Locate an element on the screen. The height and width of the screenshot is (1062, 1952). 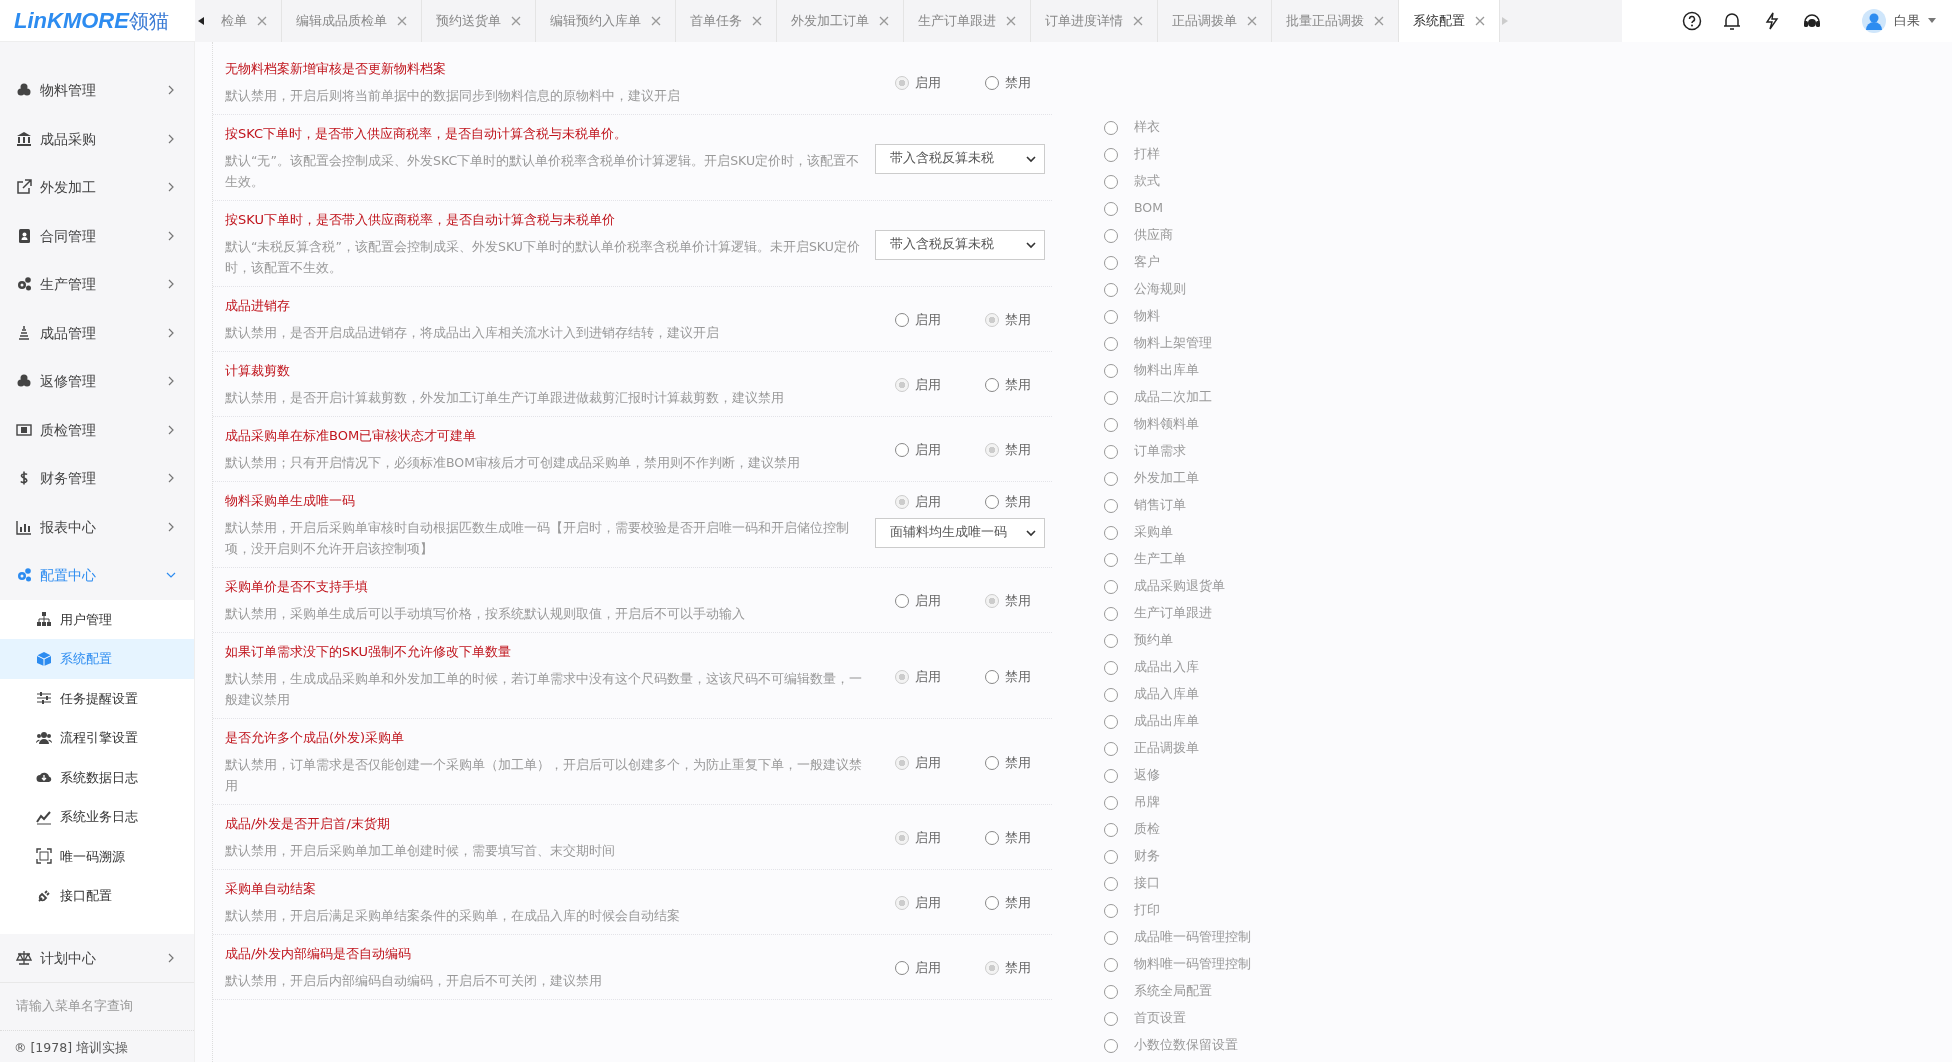
submenu-item: 流程引擎设置 is located at coordinates (97, 738).